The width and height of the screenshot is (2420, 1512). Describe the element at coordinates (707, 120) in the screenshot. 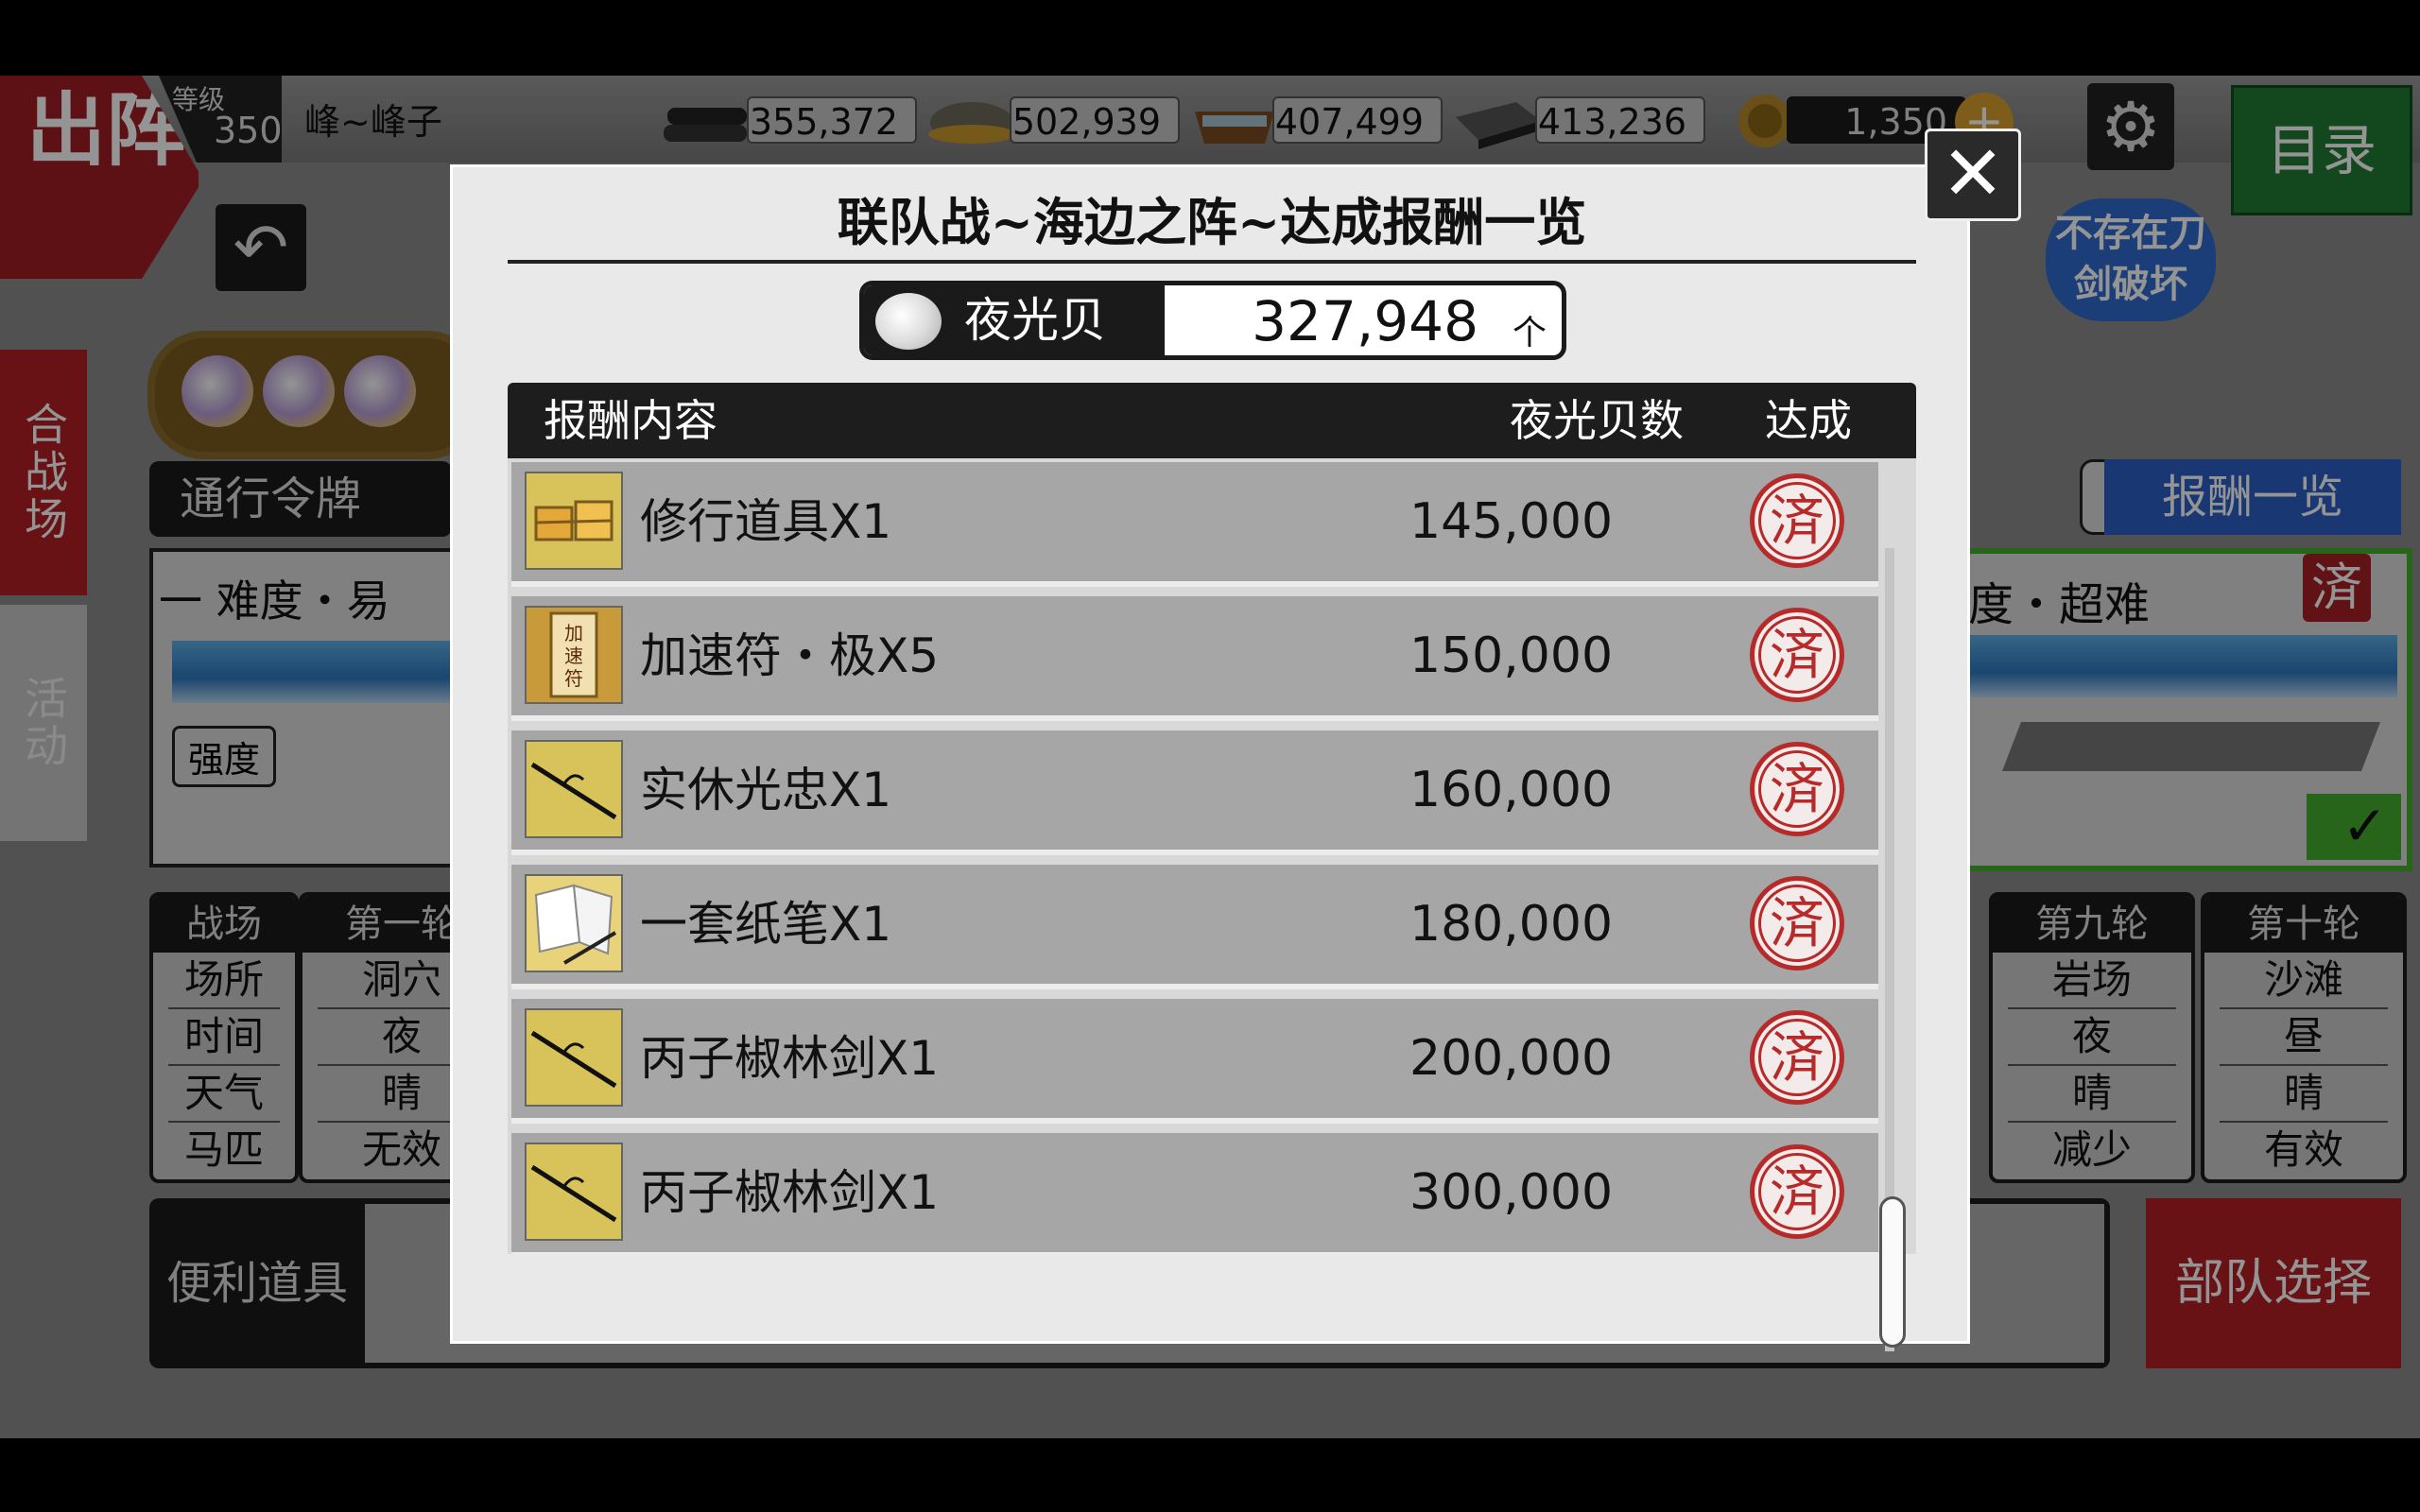

I see `charcoal-icon` at that location.